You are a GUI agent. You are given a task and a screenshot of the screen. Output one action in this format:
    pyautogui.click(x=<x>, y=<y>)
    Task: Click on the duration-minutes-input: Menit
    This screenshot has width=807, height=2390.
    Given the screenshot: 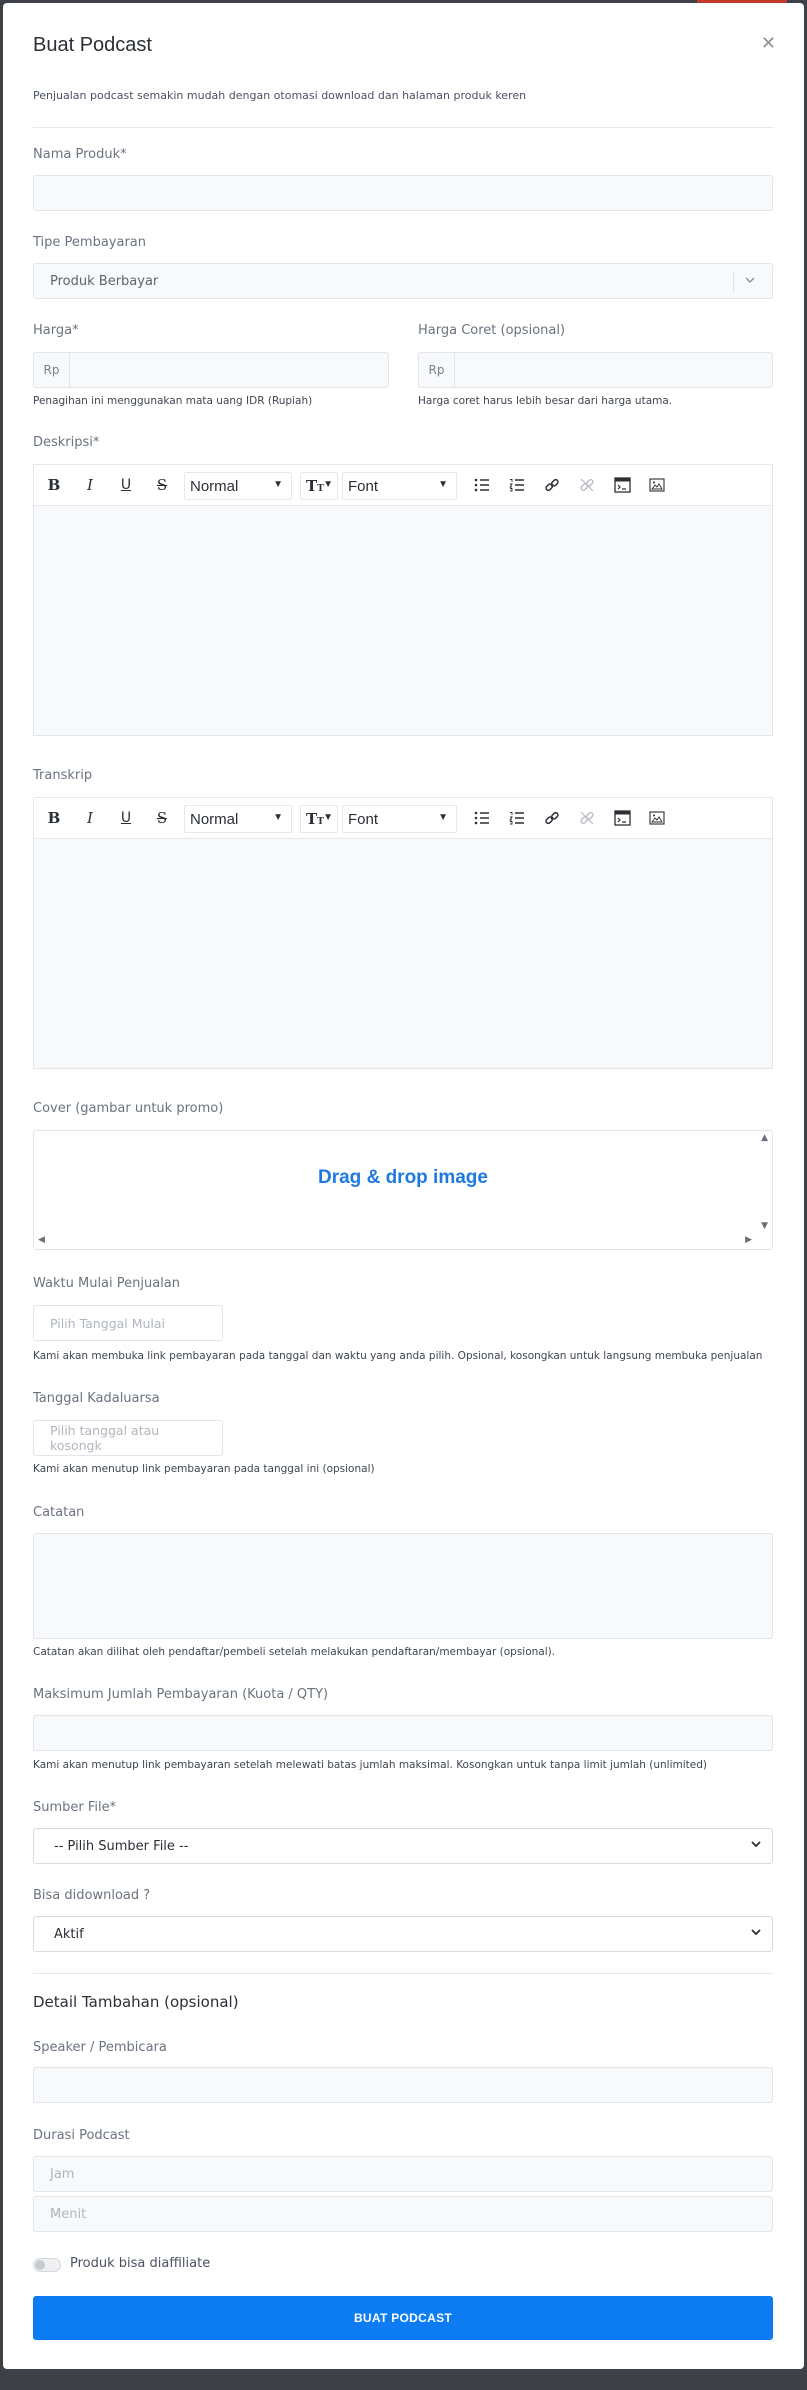 What is the action you would take?
    pyautogui.click(x=403, y=2214)
    